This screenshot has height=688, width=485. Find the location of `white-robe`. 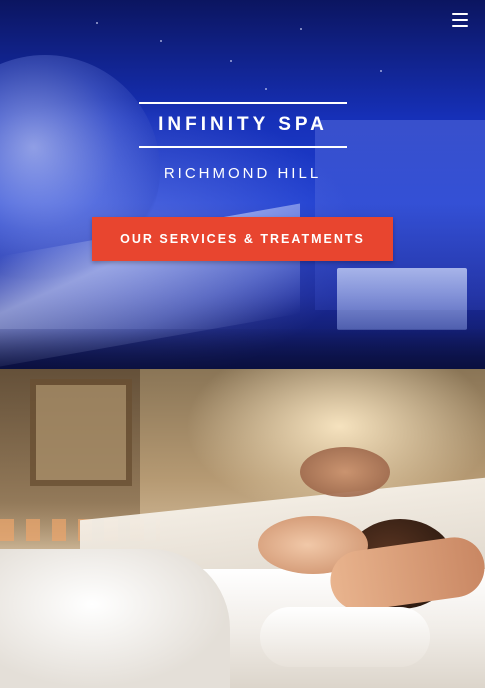

white-robe is located at coordinates (115, 618).